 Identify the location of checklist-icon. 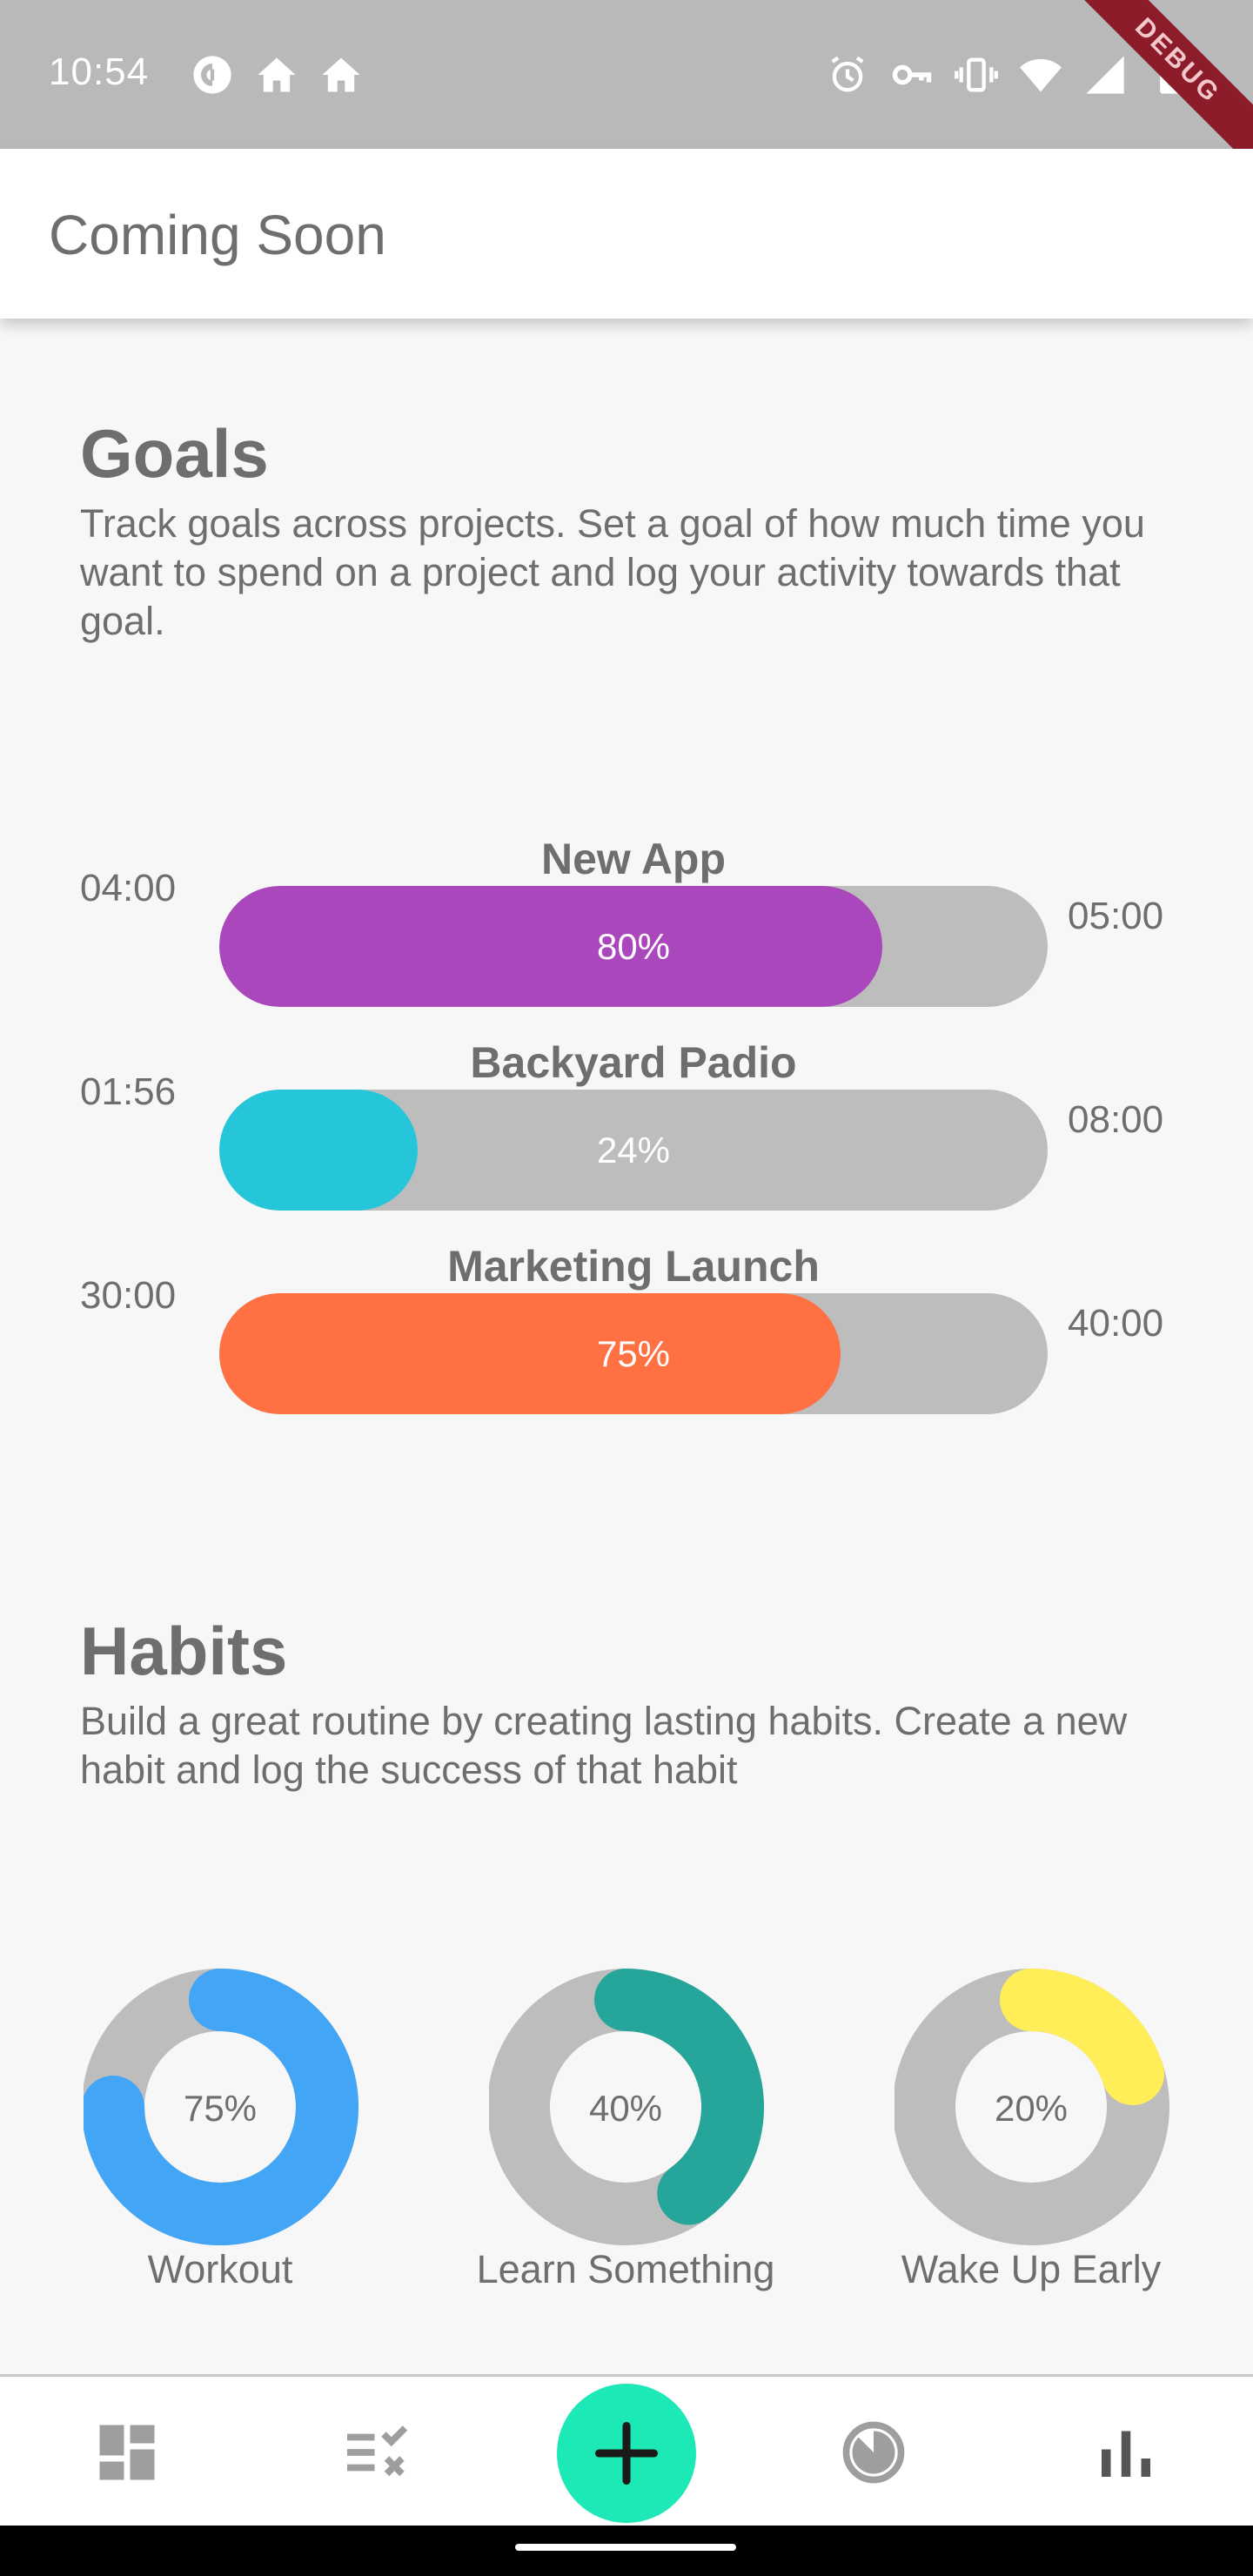
(377, 2452).